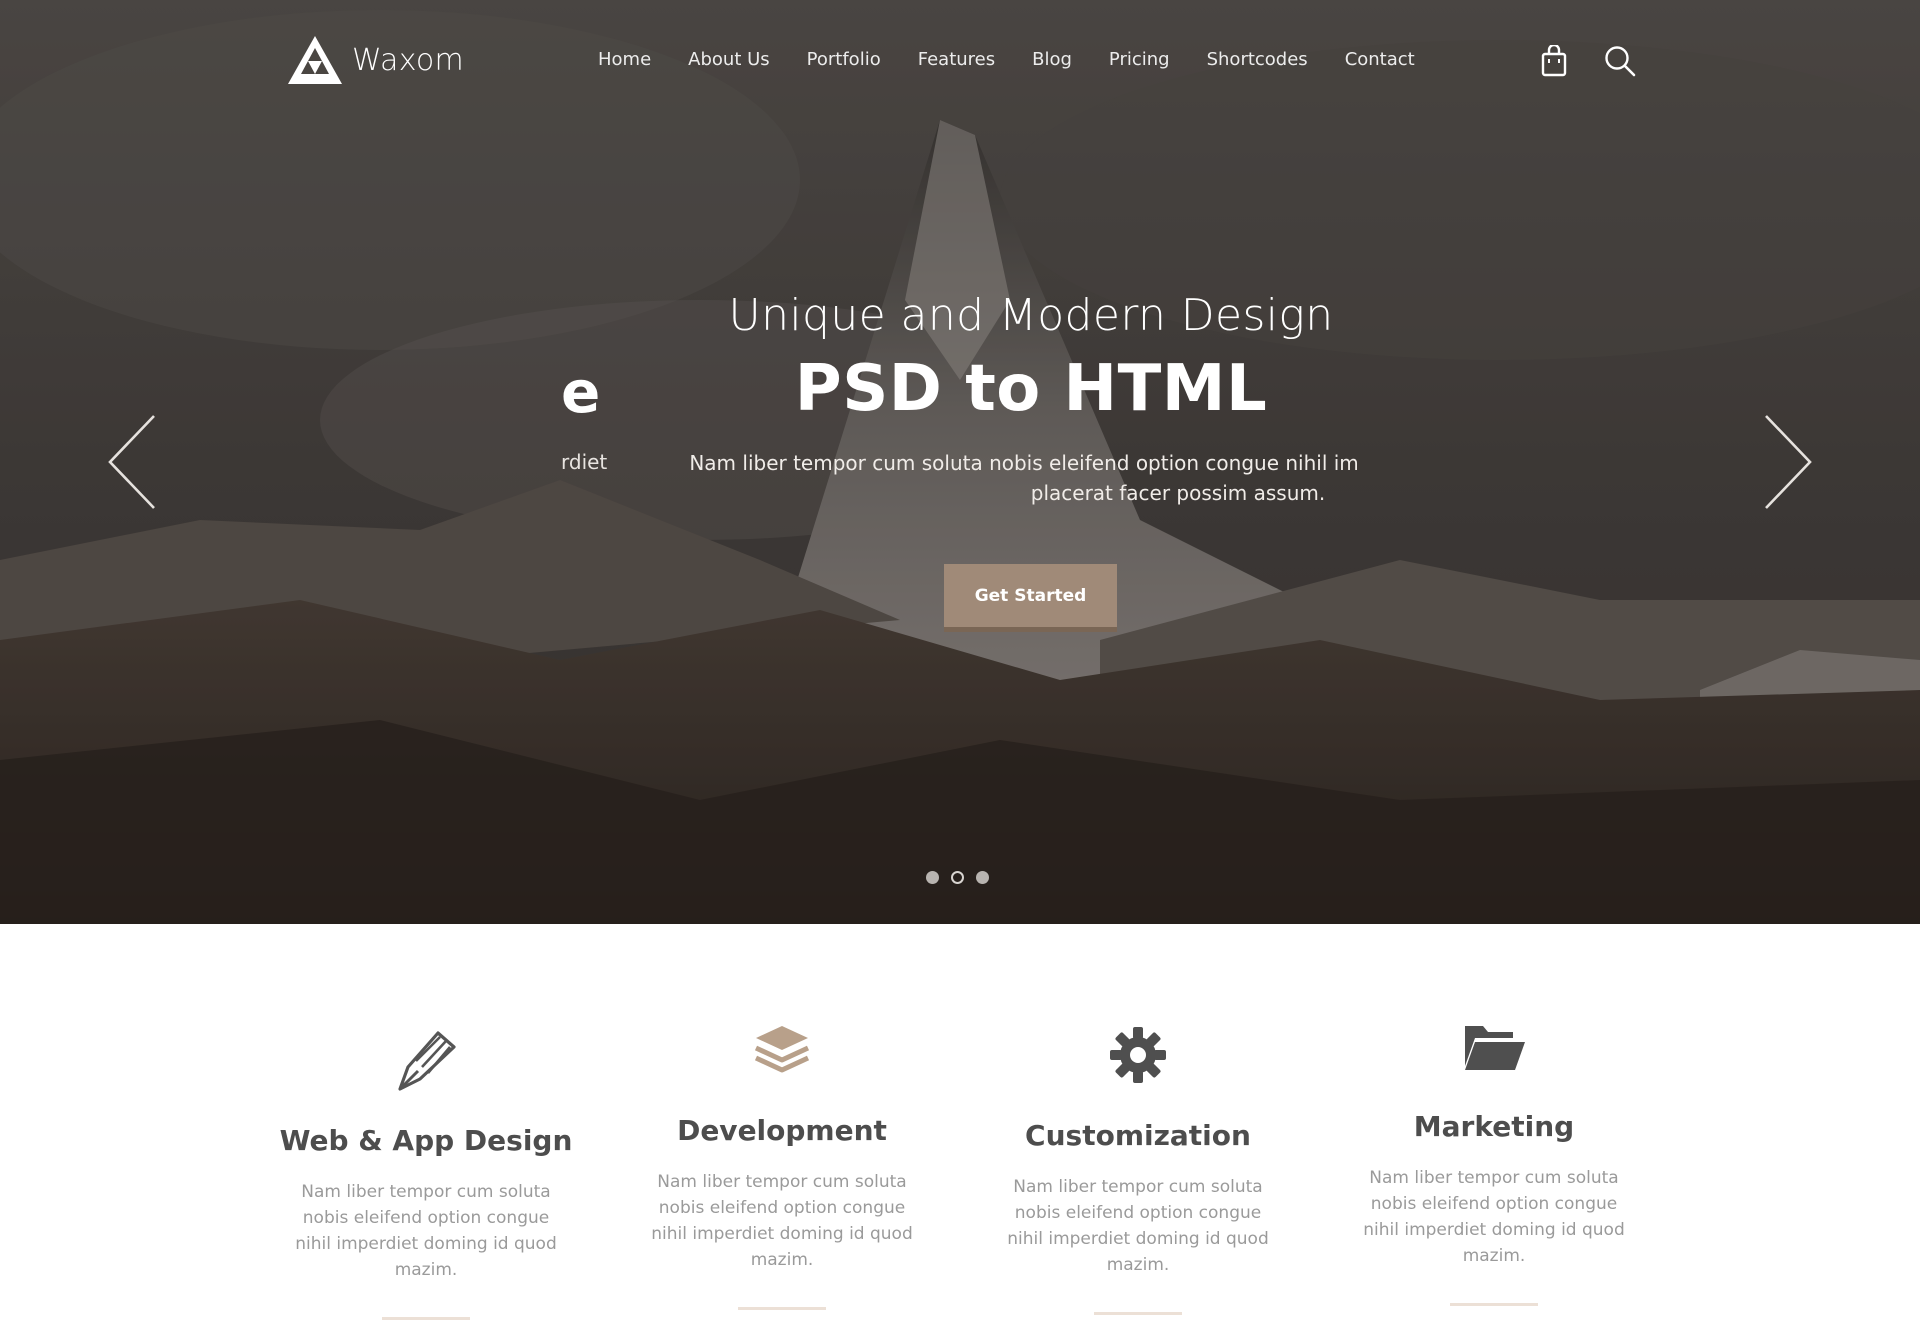 Image resolution: width=1920 pixels, height=1341 pixels. What do you see at coordinates (1139, 59) in the screenshot?
I see `nav-item-pricing: Pricing` at bounding box center [1139, 59].